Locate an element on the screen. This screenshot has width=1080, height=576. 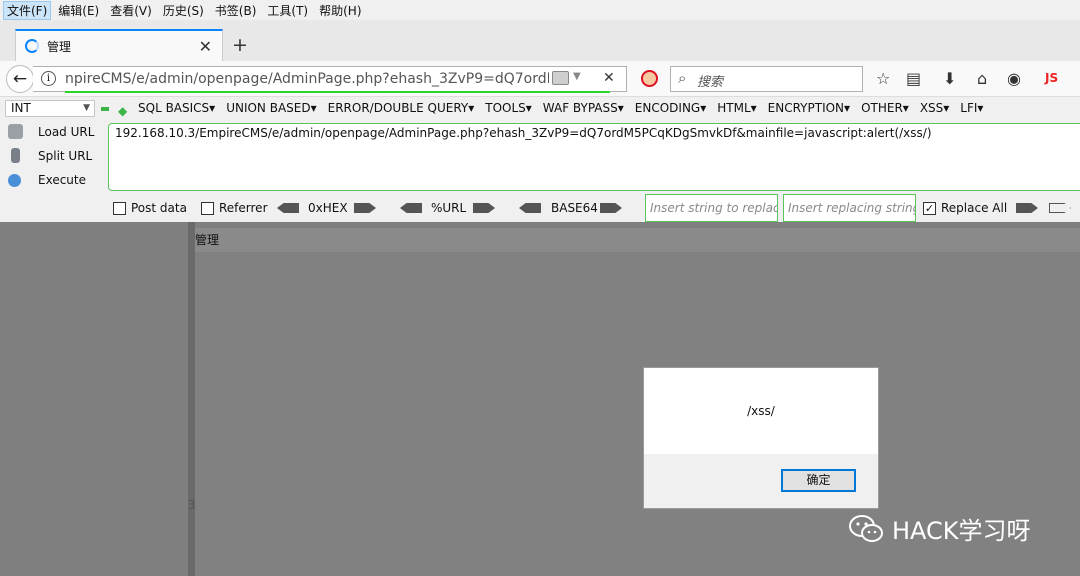
alert-body: /xss/ is located at coordinates (761, 411).